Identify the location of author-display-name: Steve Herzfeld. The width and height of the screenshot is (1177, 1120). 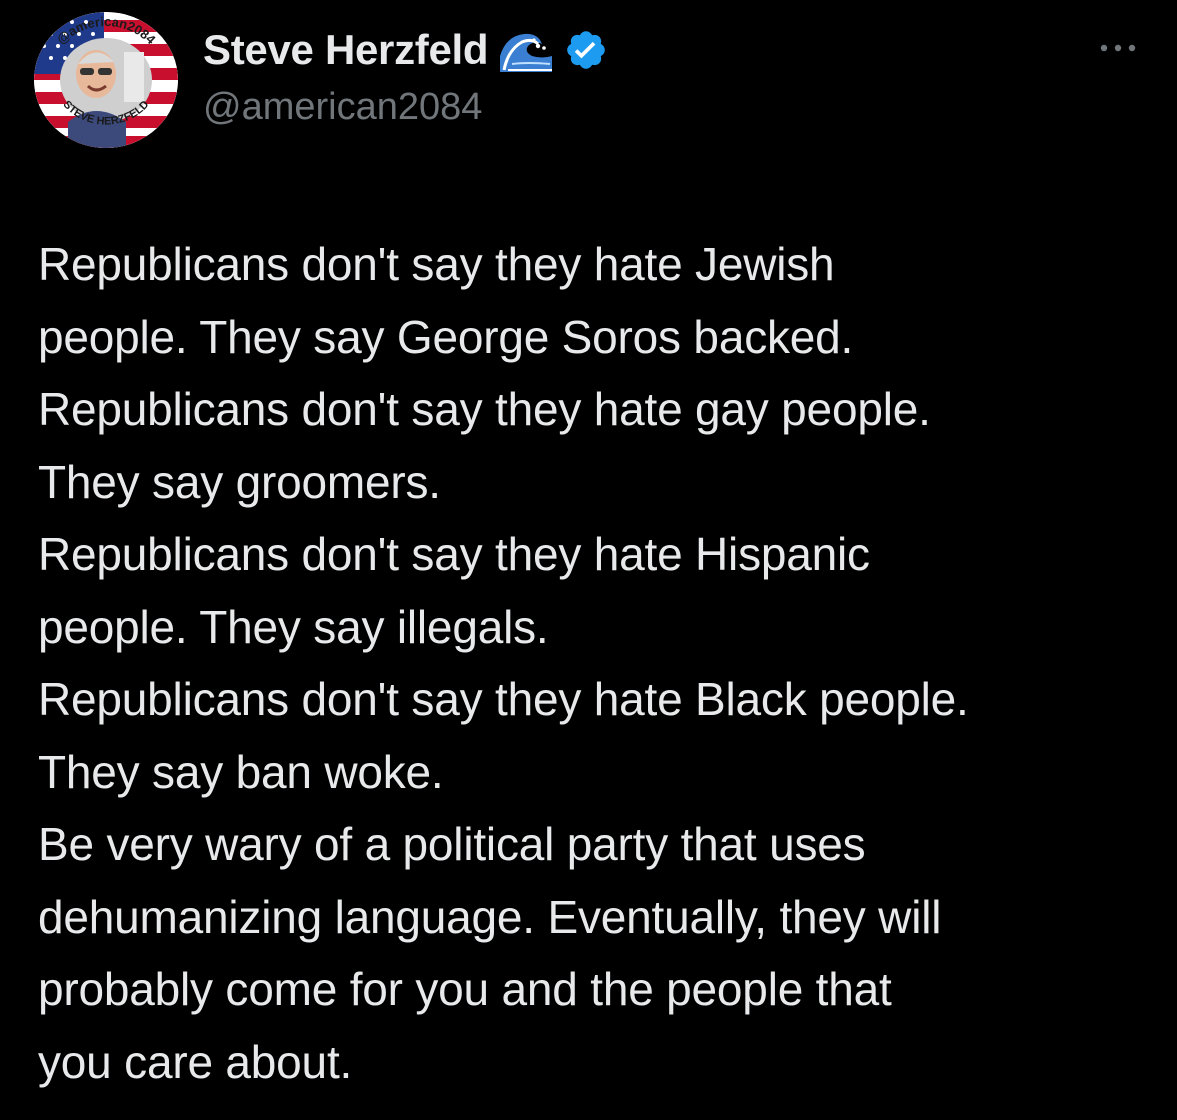
(346, 50).